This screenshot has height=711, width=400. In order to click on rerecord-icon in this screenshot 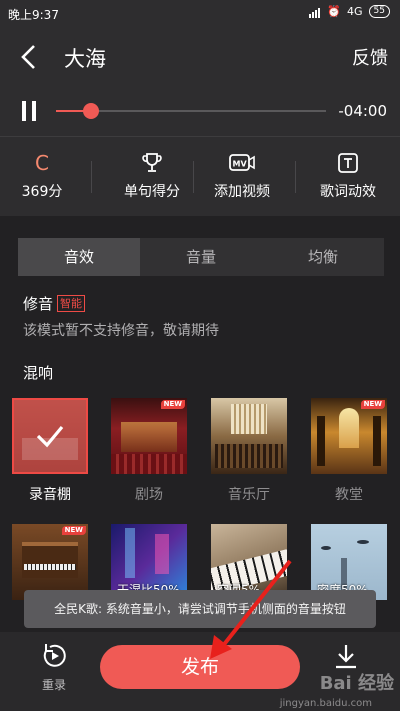, I will do `click(54, 655)`.